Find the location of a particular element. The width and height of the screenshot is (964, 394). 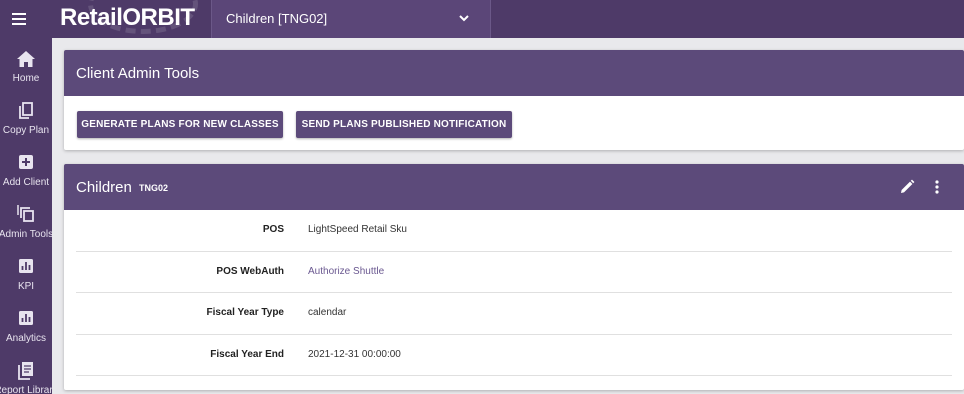

chevron-down-icon is located at coordinates (464, 18).